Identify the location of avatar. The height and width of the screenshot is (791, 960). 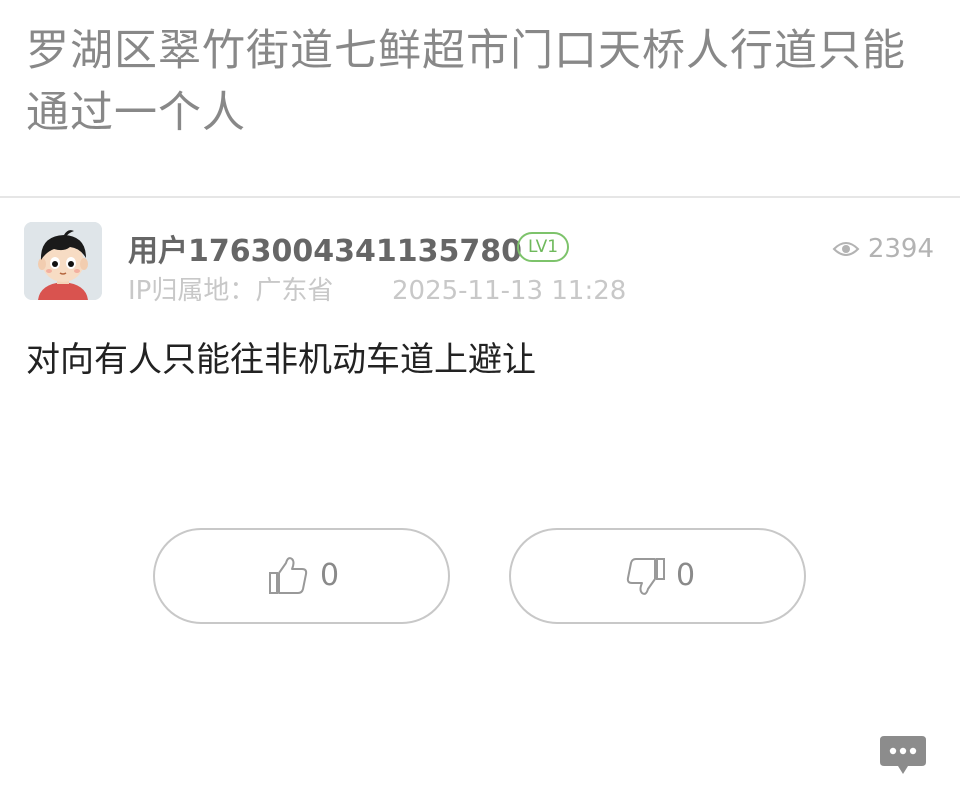
(63, 261).